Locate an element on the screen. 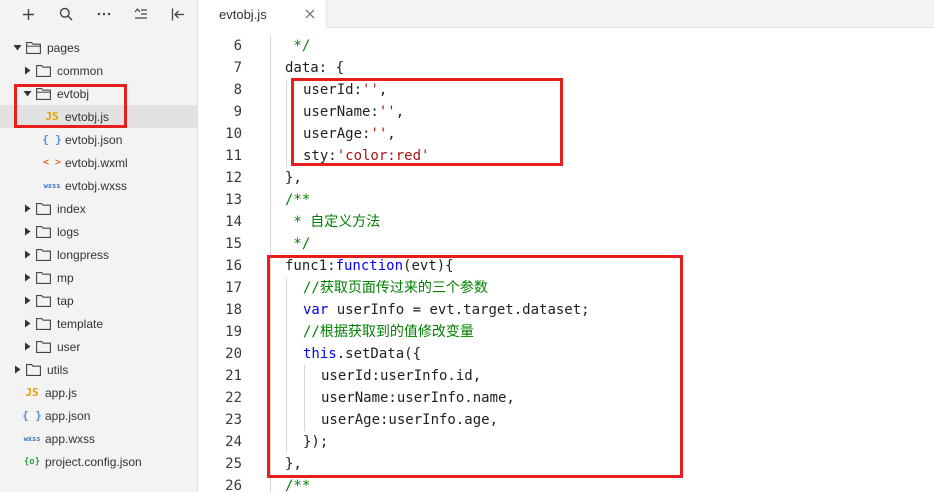  code-text: * 自定义方法 is located at coordinates (332, 222).